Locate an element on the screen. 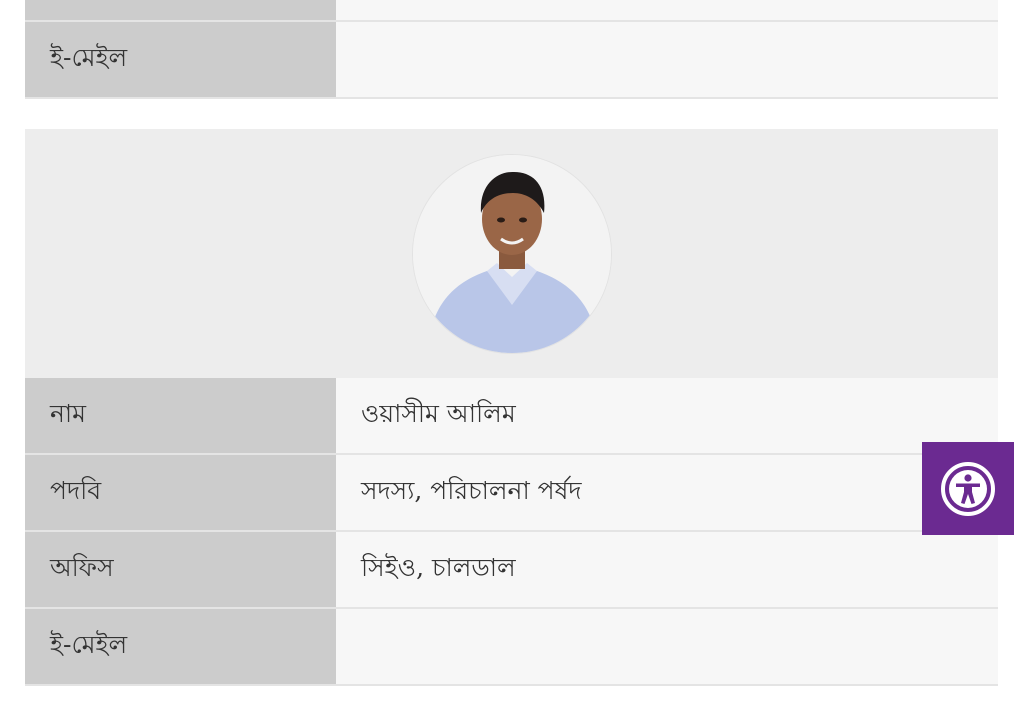  designation-value: সদস্য, পরিচালনা পর্ষদ is located at coordinates (667, 492).